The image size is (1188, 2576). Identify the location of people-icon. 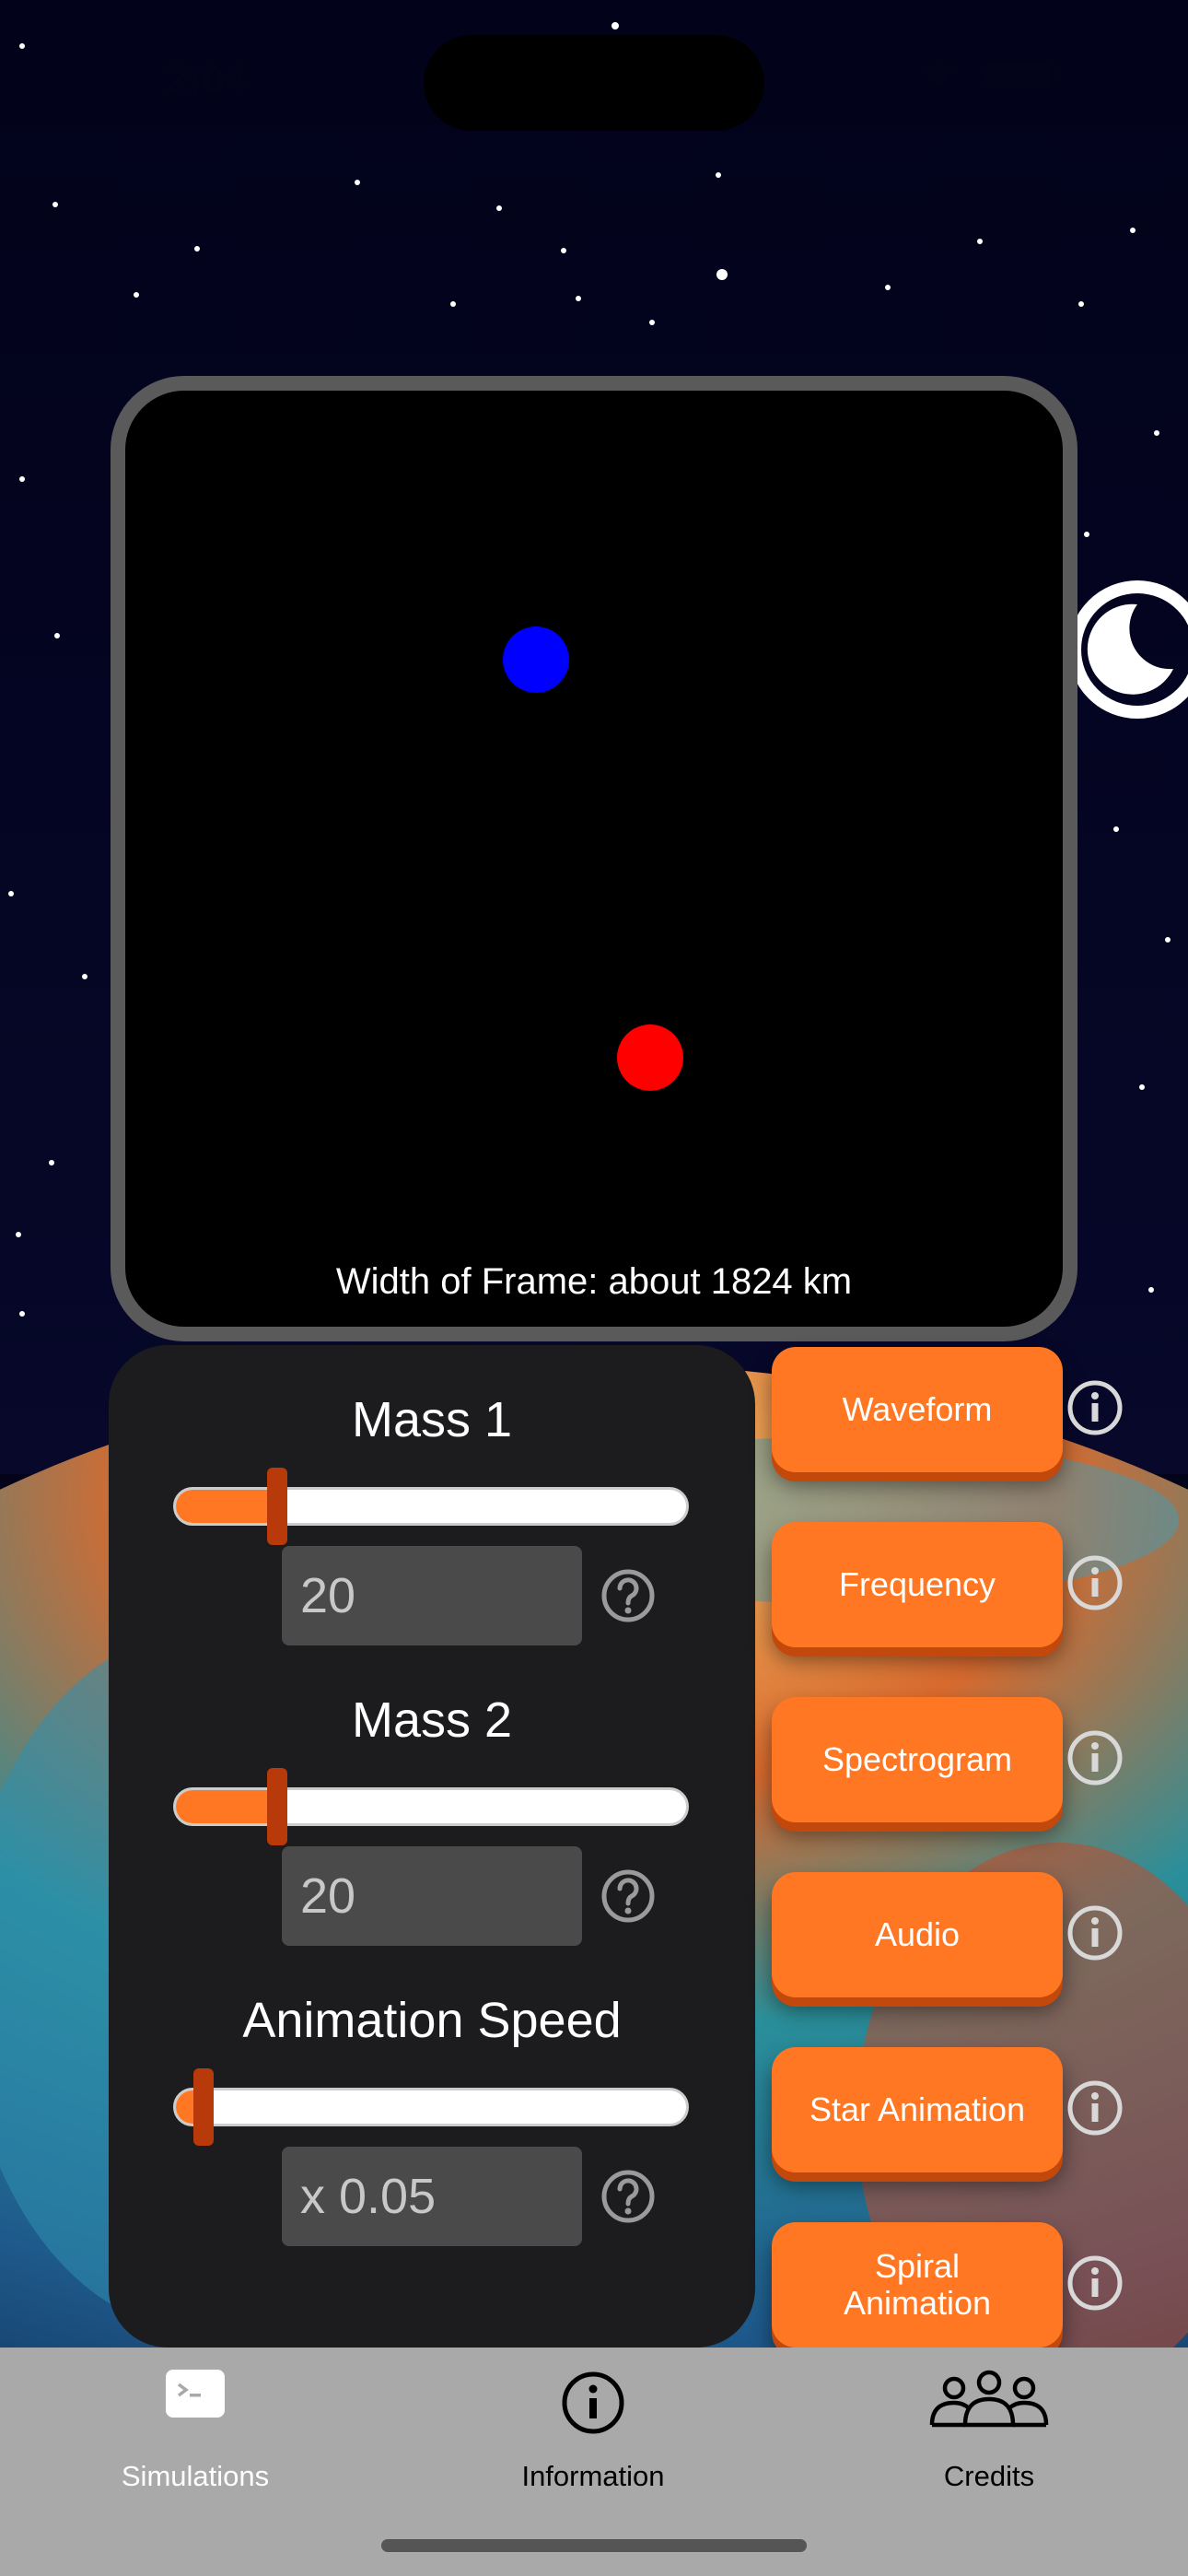
(989, 2399).